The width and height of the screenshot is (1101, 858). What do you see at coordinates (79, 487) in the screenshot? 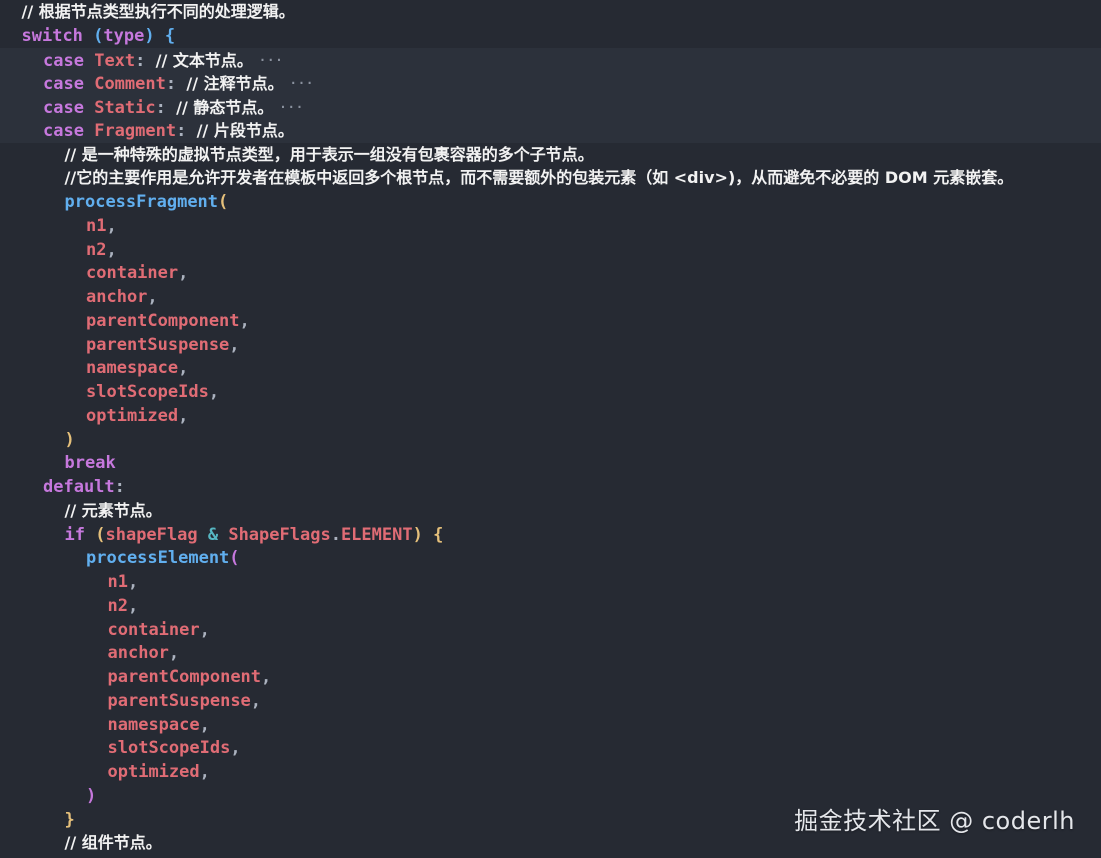
I see `code-token-keyword: default` at bounding box center [79, 487].